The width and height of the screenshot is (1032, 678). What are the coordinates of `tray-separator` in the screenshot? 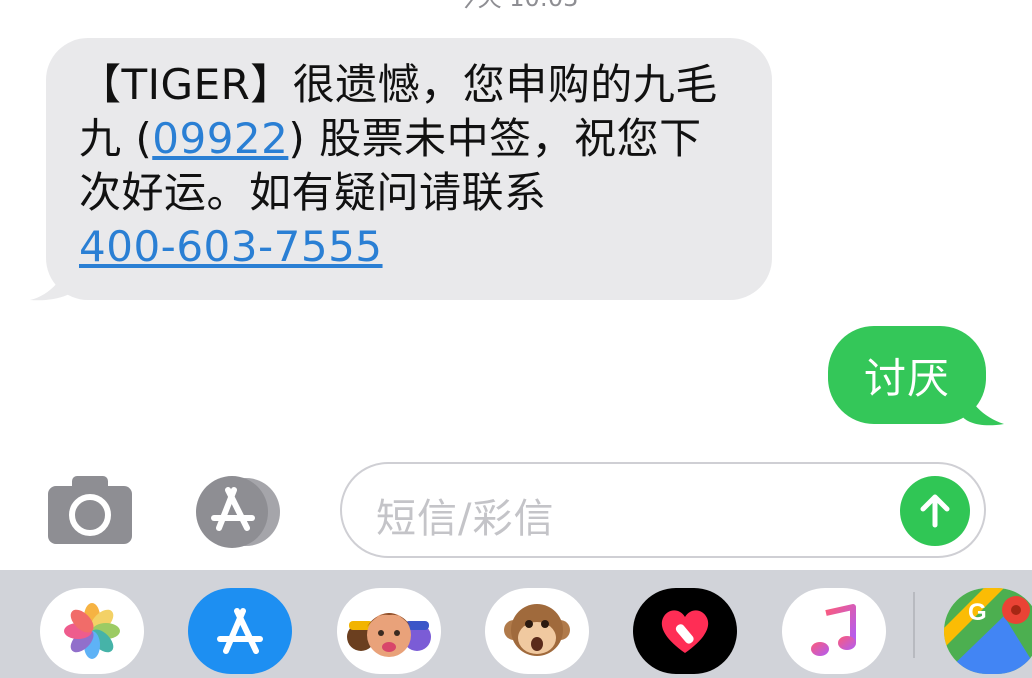 It's located at (914, 625).